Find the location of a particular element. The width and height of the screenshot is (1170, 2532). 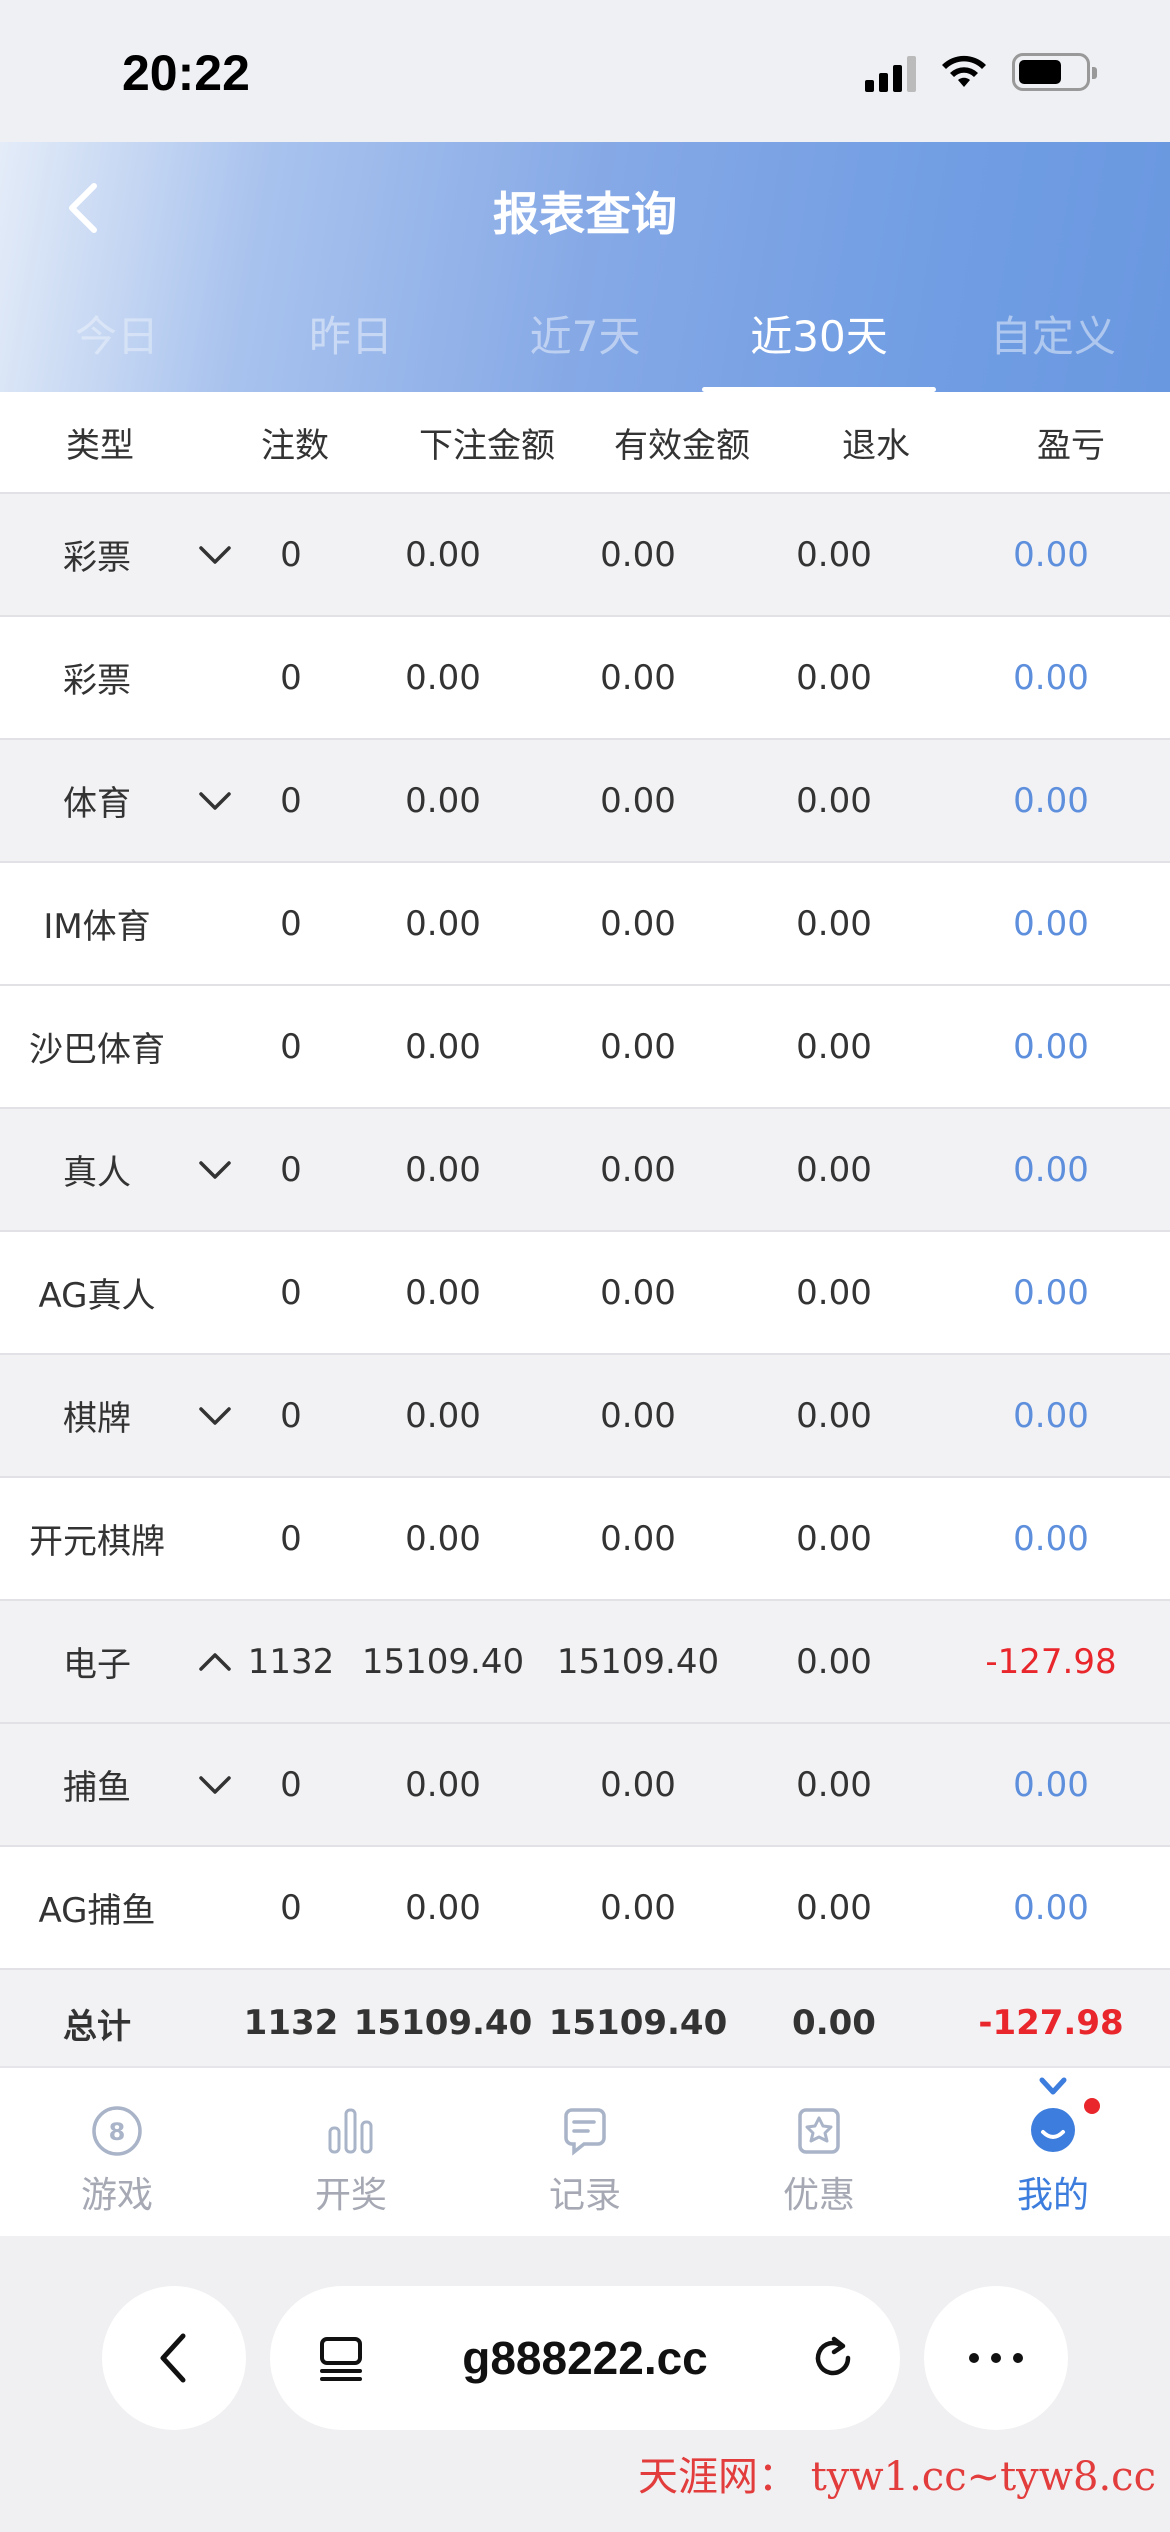

page-title: 报表查询 is located at coordinates (585, 214).